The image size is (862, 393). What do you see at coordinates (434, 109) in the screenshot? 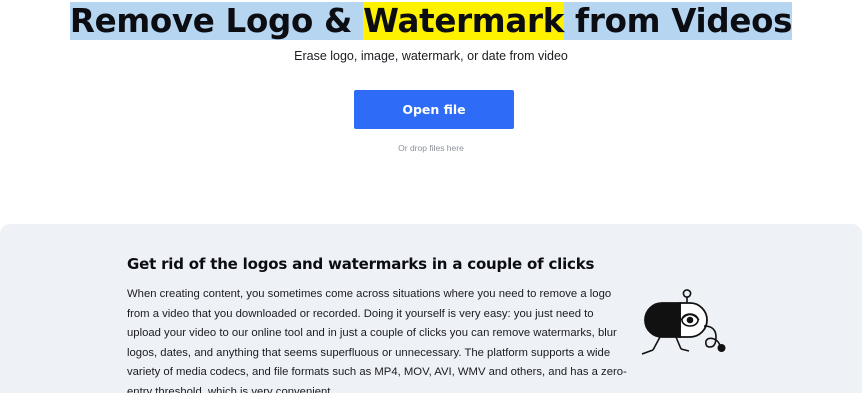
I see `open-file-button: Open file` at bounding box center [434, 109].